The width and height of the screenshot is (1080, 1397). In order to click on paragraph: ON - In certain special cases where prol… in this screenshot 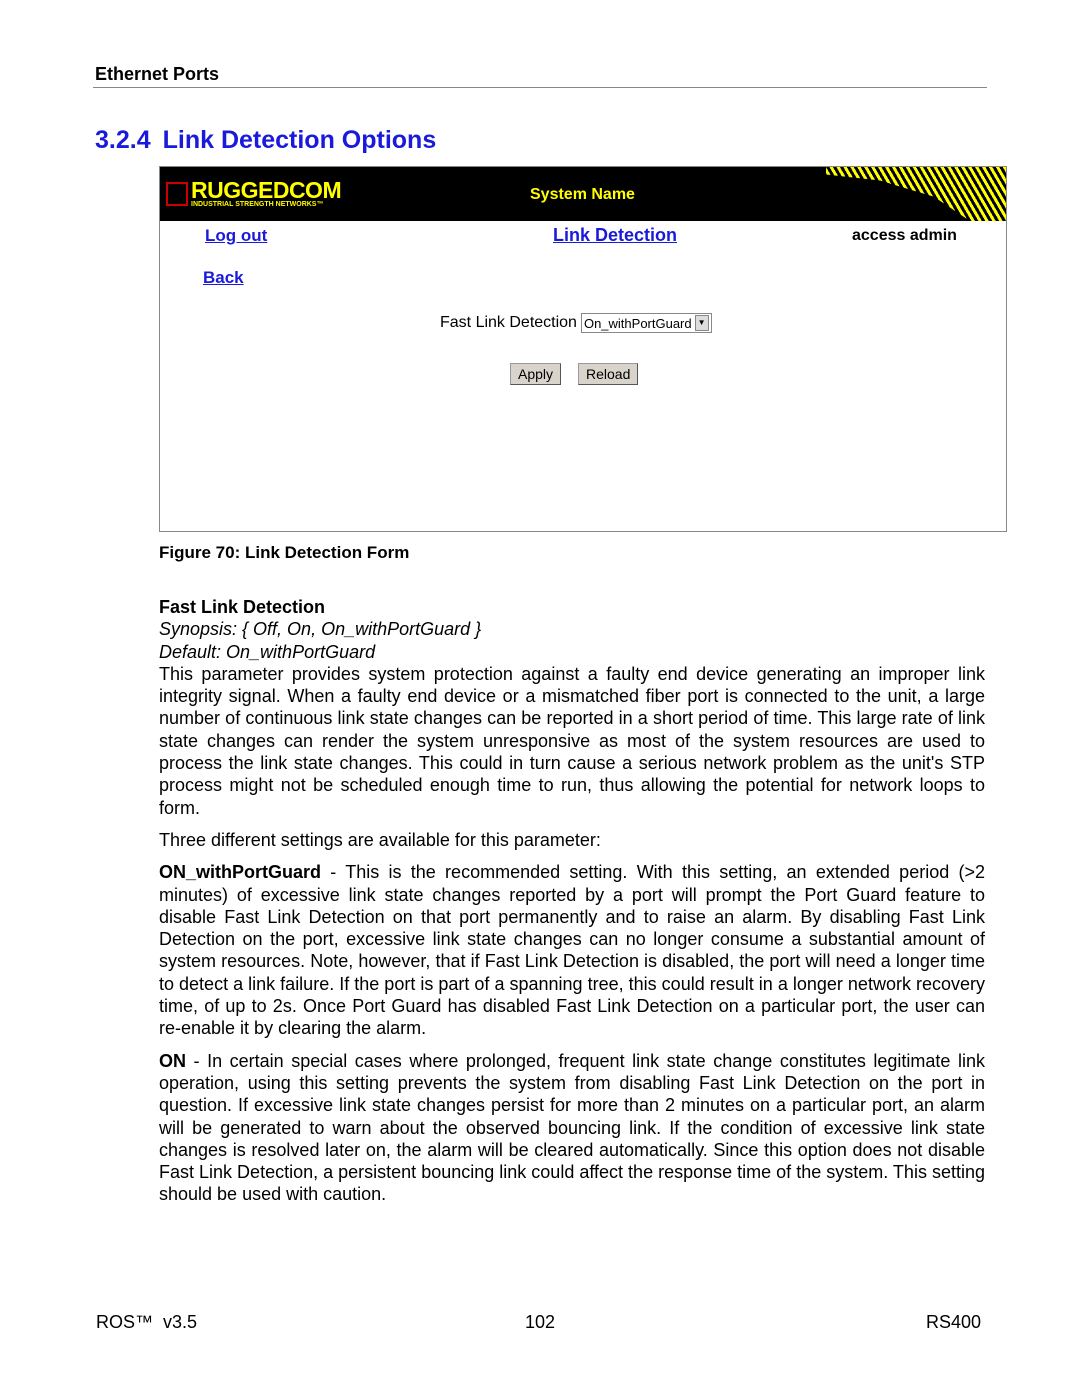, I will do `click(572, 1128)`.